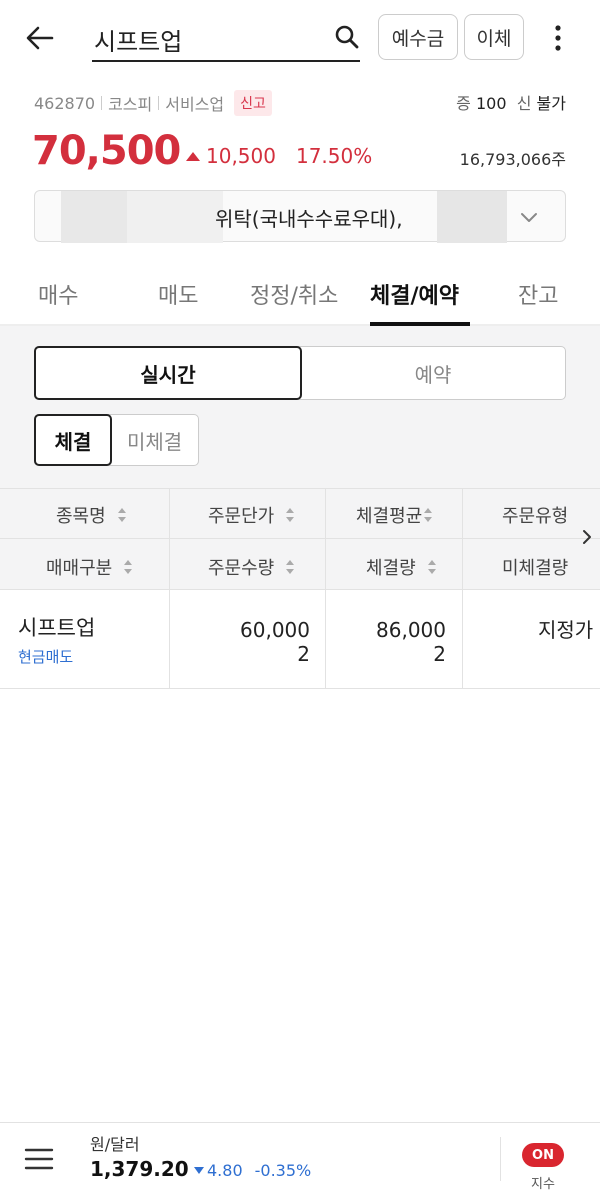 Image resolution: width=600 pixels, height=1191 pixels. I want to click on chip-executed: 체결, so click(73, 440).